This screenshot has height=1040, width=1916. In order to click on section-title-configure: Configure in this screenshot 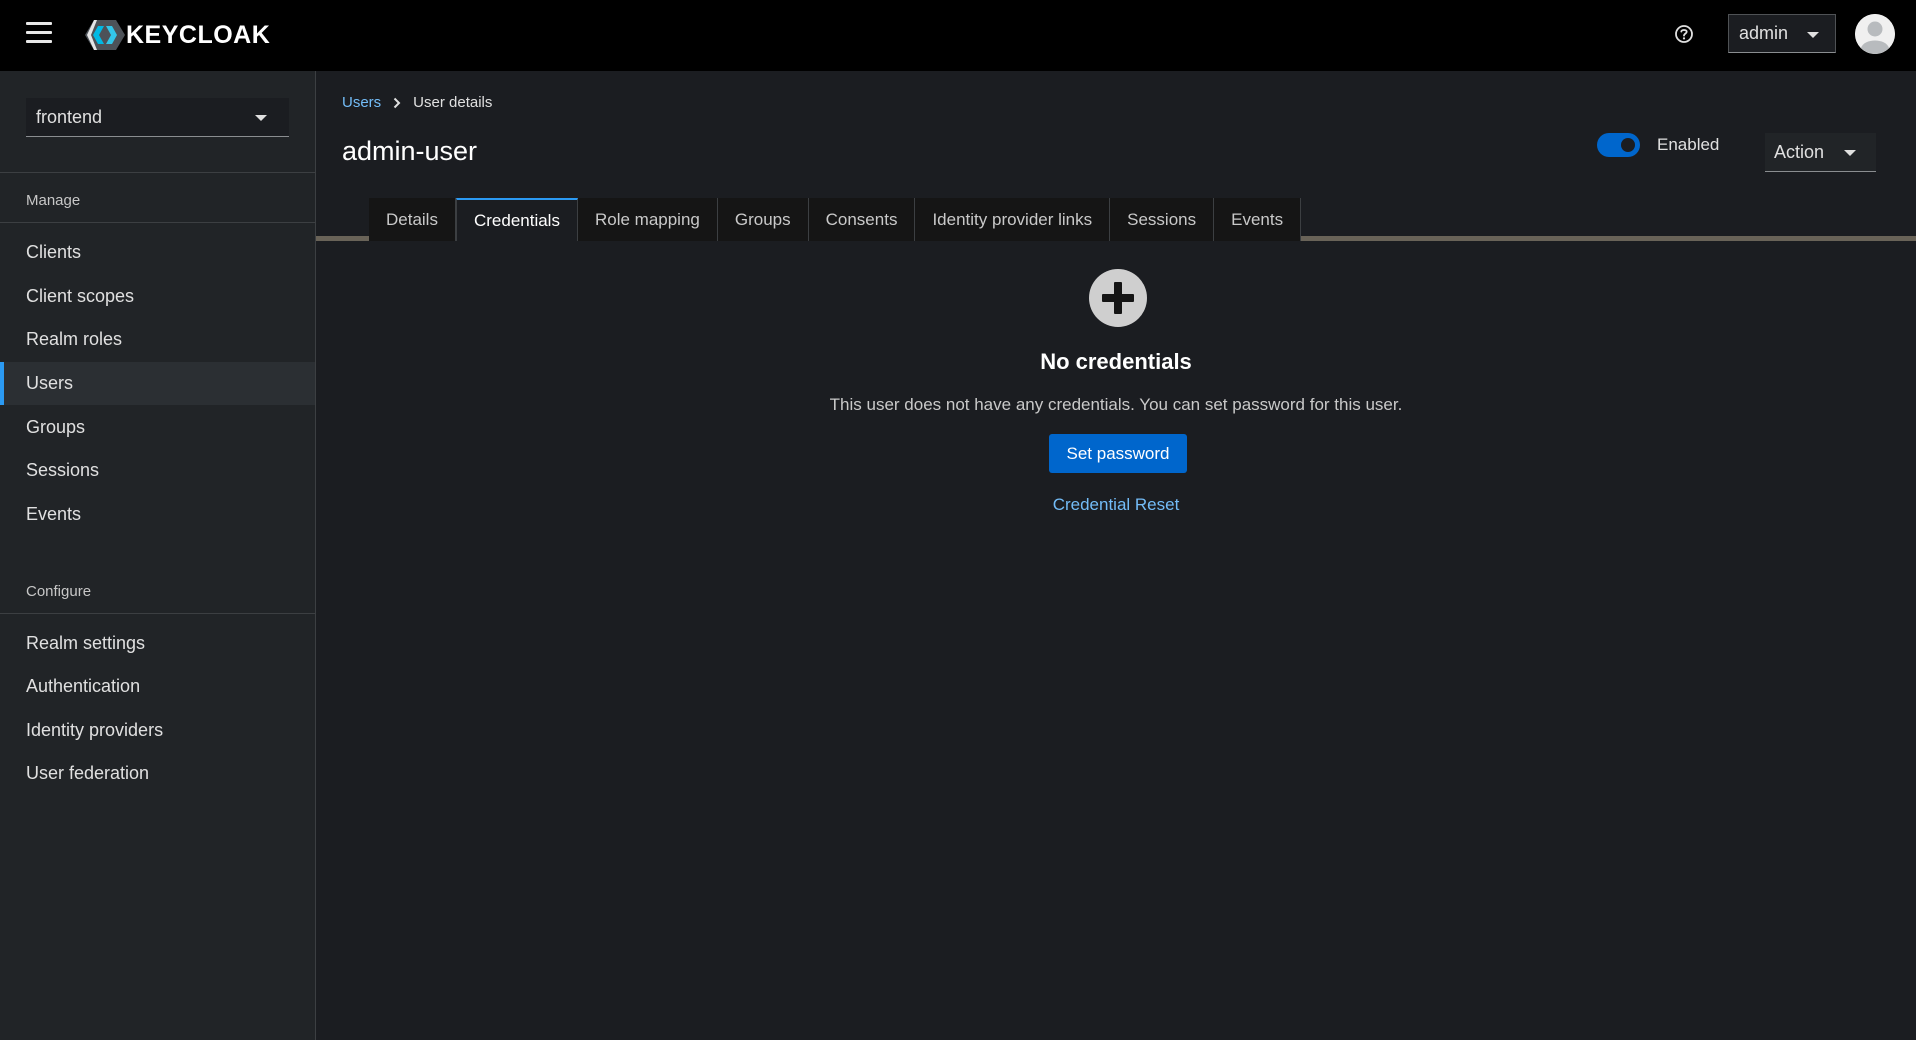, I will do `click(59, 591)`.